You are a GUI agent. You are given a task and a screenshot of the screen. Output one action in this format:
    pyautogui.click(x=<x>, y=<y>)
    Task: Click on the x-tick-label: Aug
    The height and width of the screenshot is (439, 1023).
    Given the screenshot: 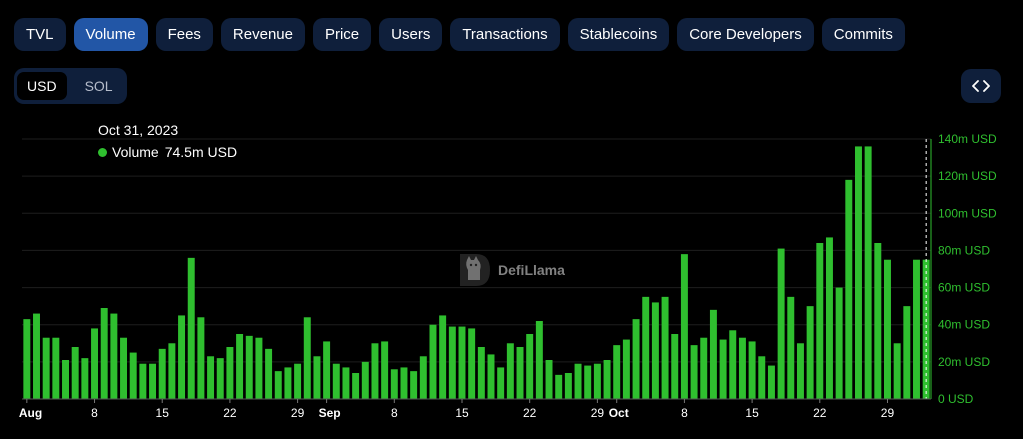 What is the action you would take?
    pyautogui.click(x=30, y=413)
    